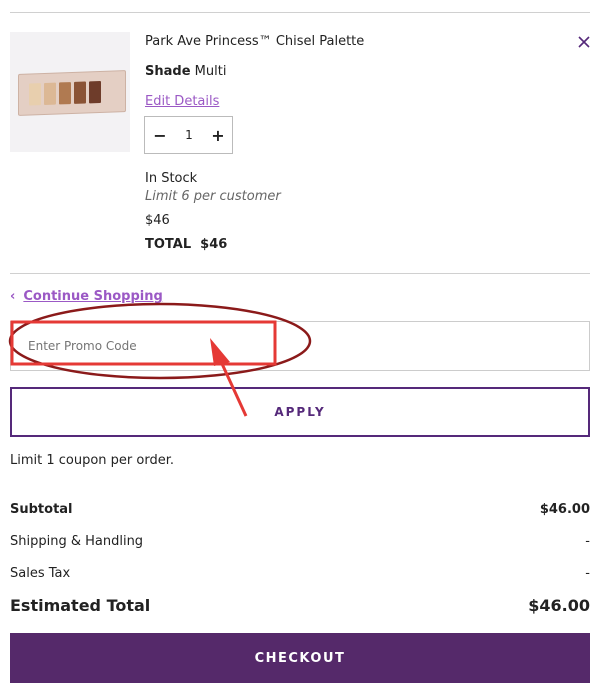 Image resolution: width=600 pixels, height=692 pixels. I want to click on product-price: $46, so click(157, 220).